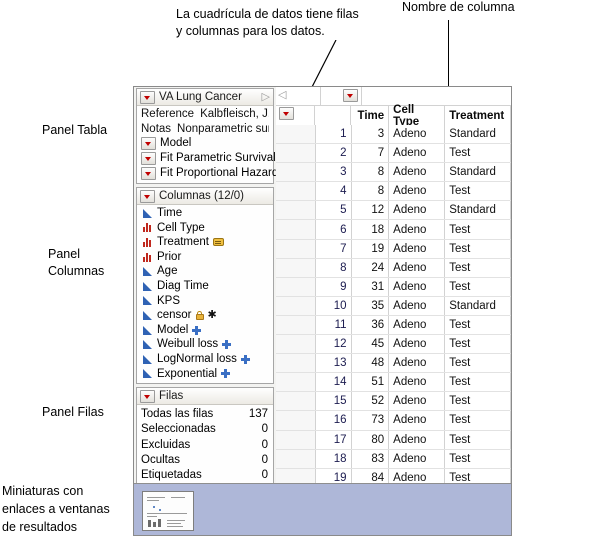  What do you see at coordinates (370, 116) in the screenshot?
I see `column-header-time: Time` at bounding box center [370, 116].